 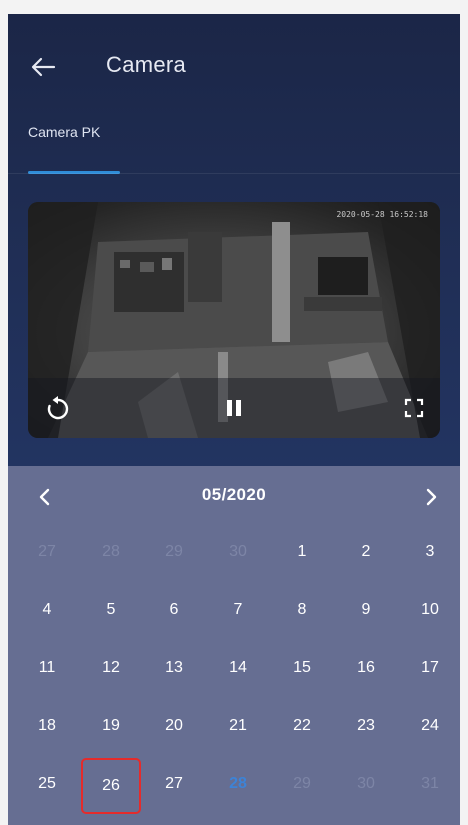 I want to click on calendar-day-prev-month: 30, so click(x=238, y=551).